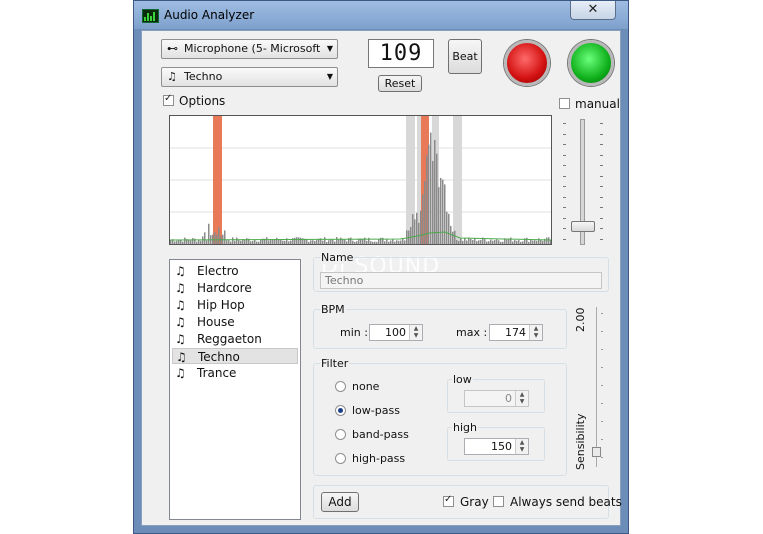 This screenshot has width=763, height=534. What do you see at coordinates (597, 104) in the screenshot?
I see `manual-label: manual` at bounding box center [597, 104].